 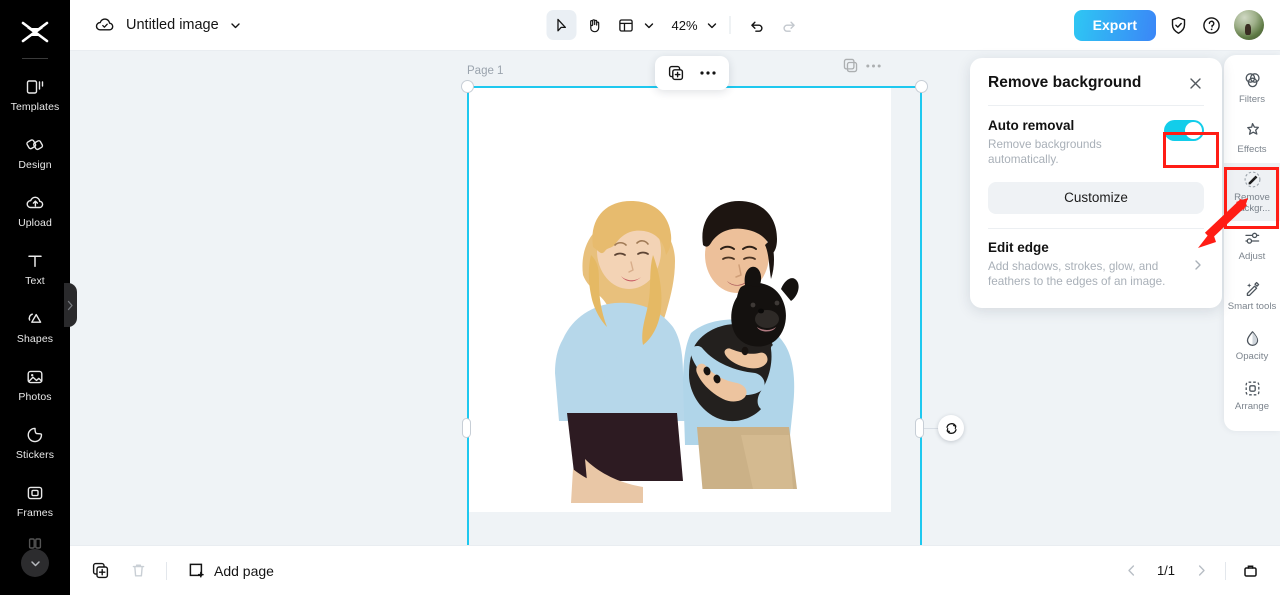 I want to click on more-options-button, so click(x=708, y=73).